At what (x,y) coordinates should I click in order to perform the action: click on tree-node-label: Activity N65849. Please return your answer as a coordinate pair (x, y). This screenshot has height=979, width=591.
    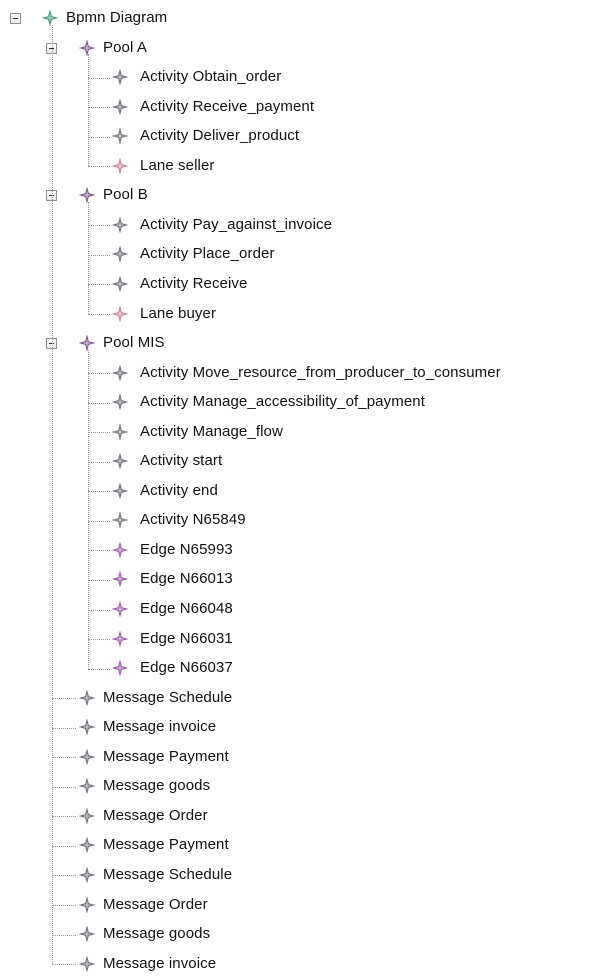
    Looking at the image, I should click on (193, 520).